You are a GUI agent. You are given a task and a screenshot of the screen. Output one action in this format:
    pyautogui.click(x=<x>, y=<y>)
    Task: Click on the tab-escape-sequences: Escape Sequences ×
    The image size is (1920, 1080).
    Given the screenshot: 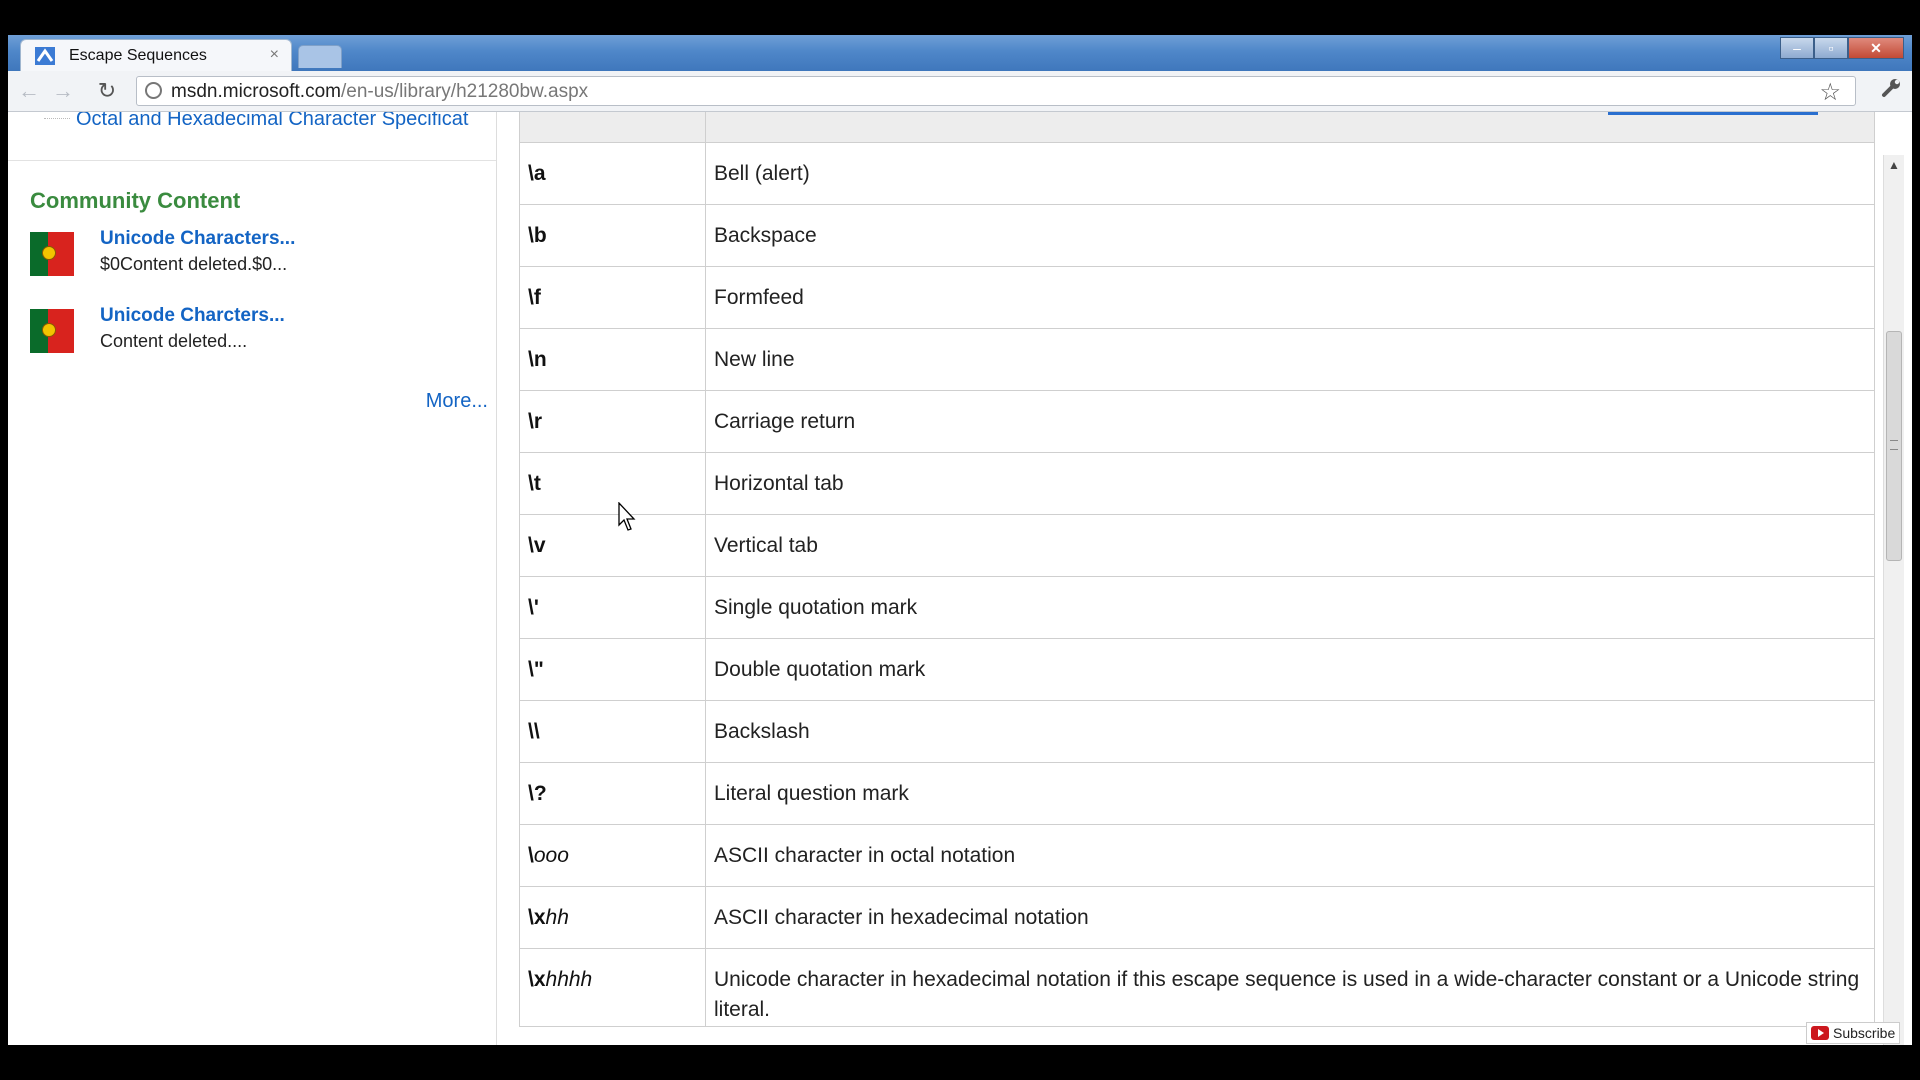 What is the action you would take?
    pyautogui.click(x=156, y=55)
    